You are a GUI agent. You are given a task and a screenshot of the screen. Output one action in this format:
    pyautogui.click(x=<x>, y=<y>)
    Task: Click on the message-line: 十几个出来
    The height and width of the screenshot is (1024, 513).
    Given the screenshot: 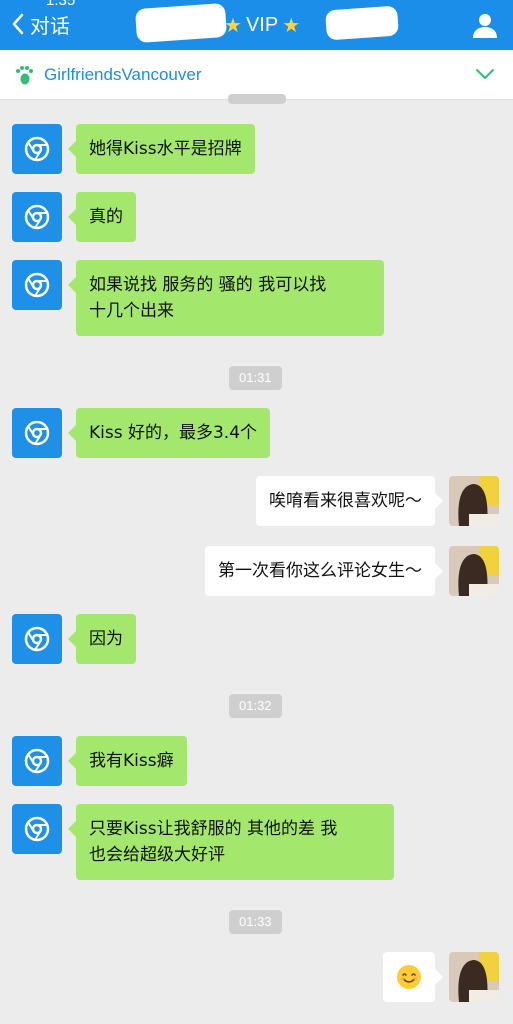 What is the action you would take?
    pyautogui.click(x=131, y=311)
    